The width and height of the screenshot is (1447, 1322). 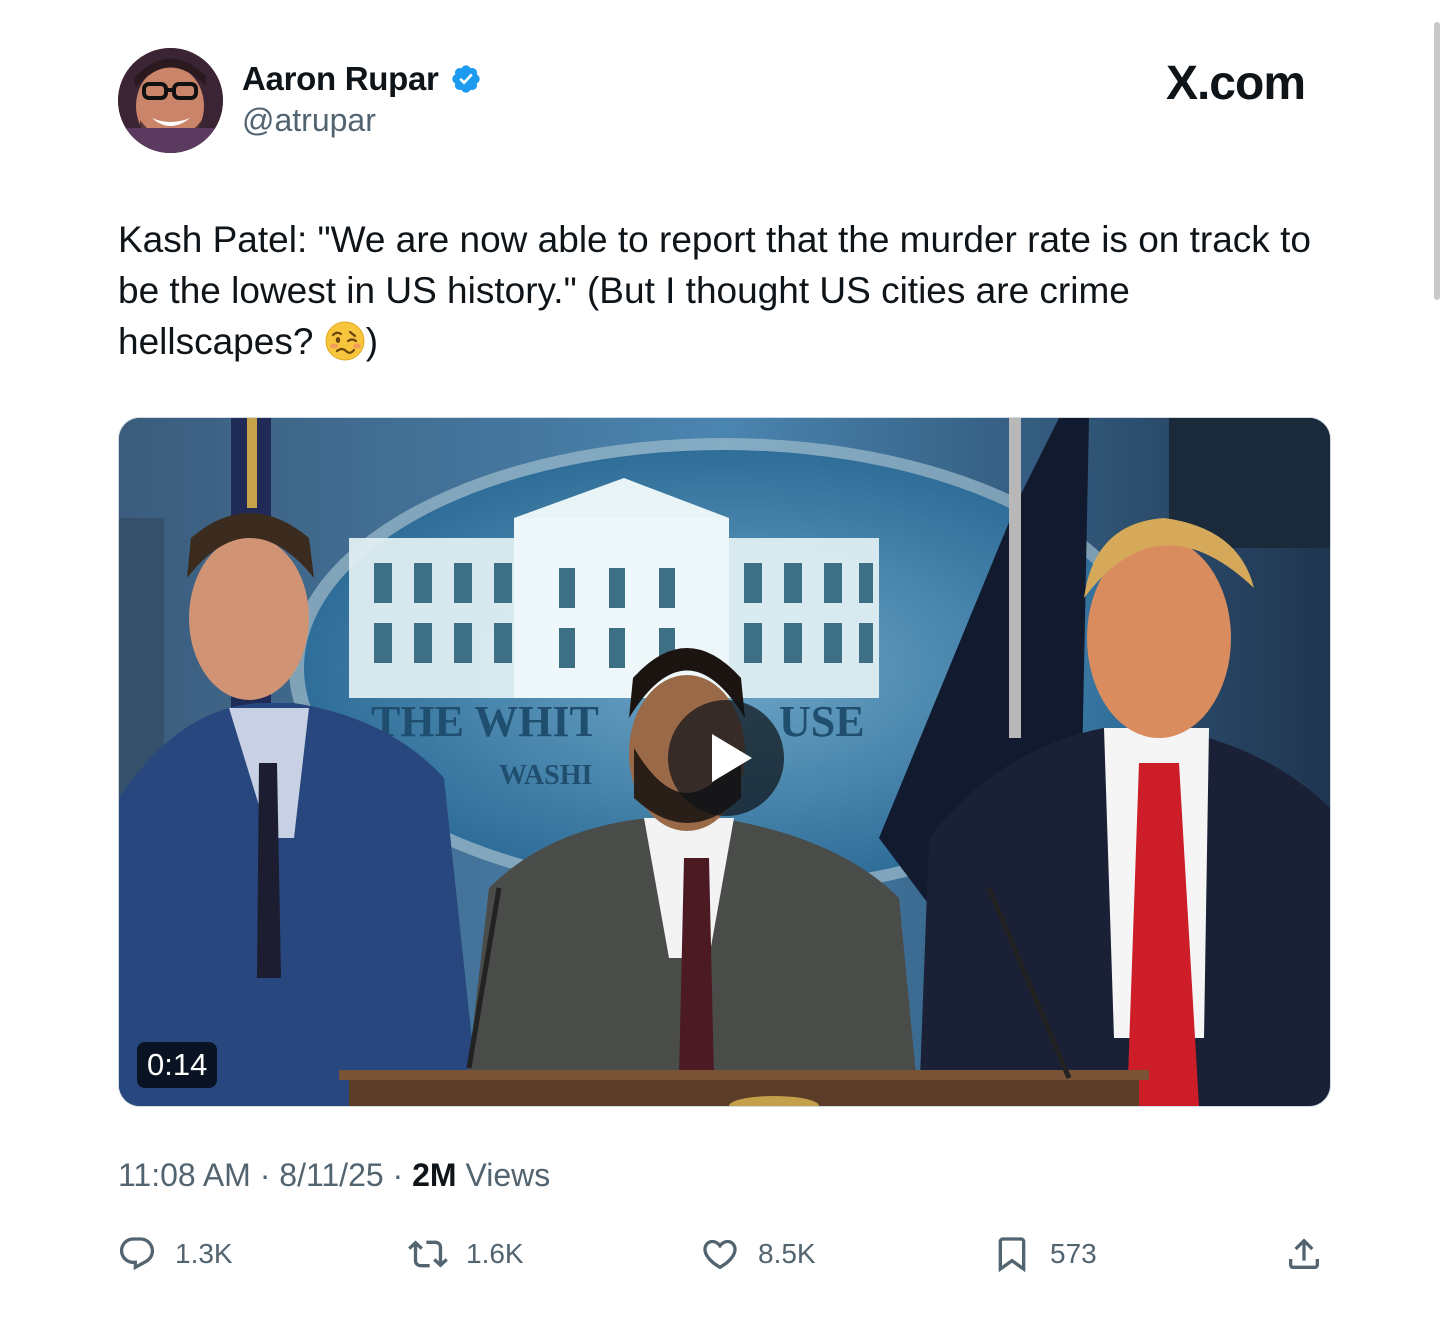 I want to click on views-label: Views, so click(x=503, y=1175).